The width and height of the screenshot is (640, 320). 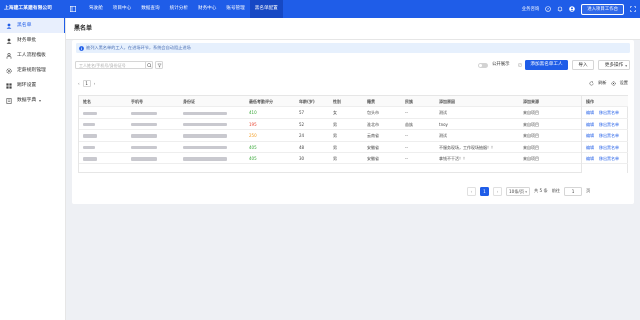 I want to click on col-origin: 籍贯, so click(x=371, y=101).